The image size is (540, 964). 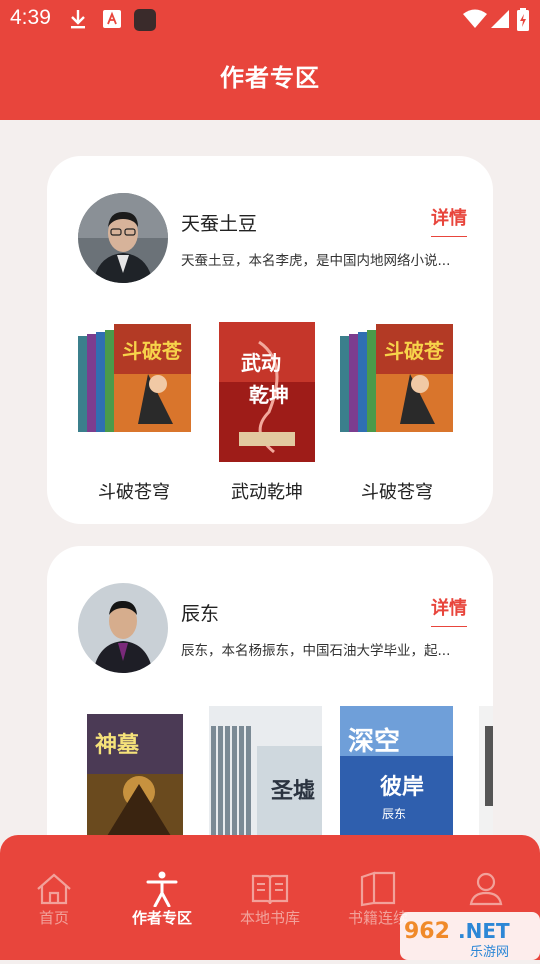 I want to click on battery-icon, so click(x=523, y=19).